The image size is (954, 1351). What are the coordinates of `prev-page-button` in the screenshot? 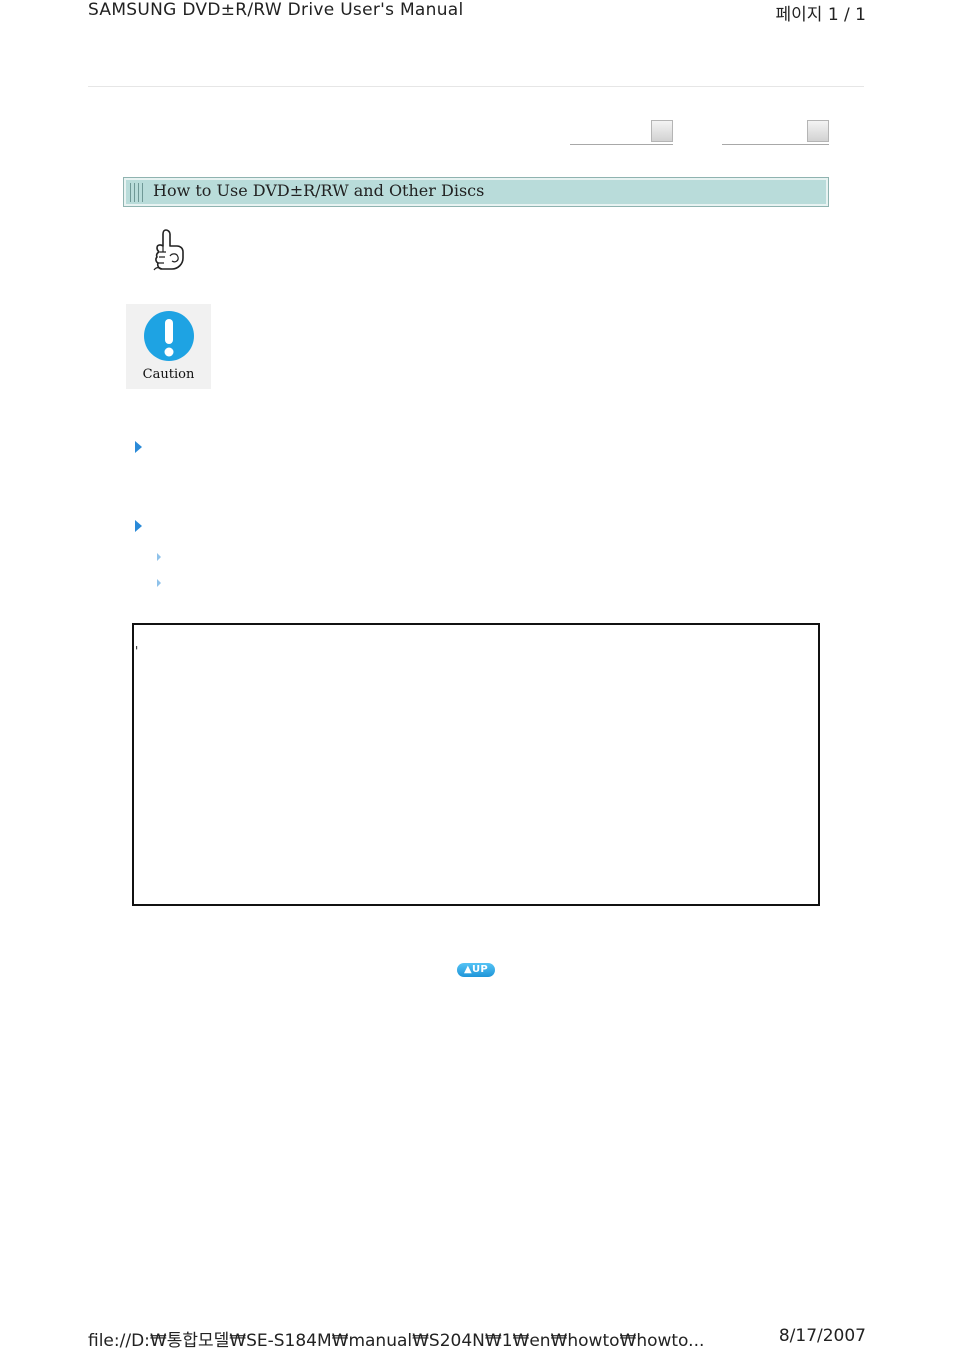 It's located at (621, 132).